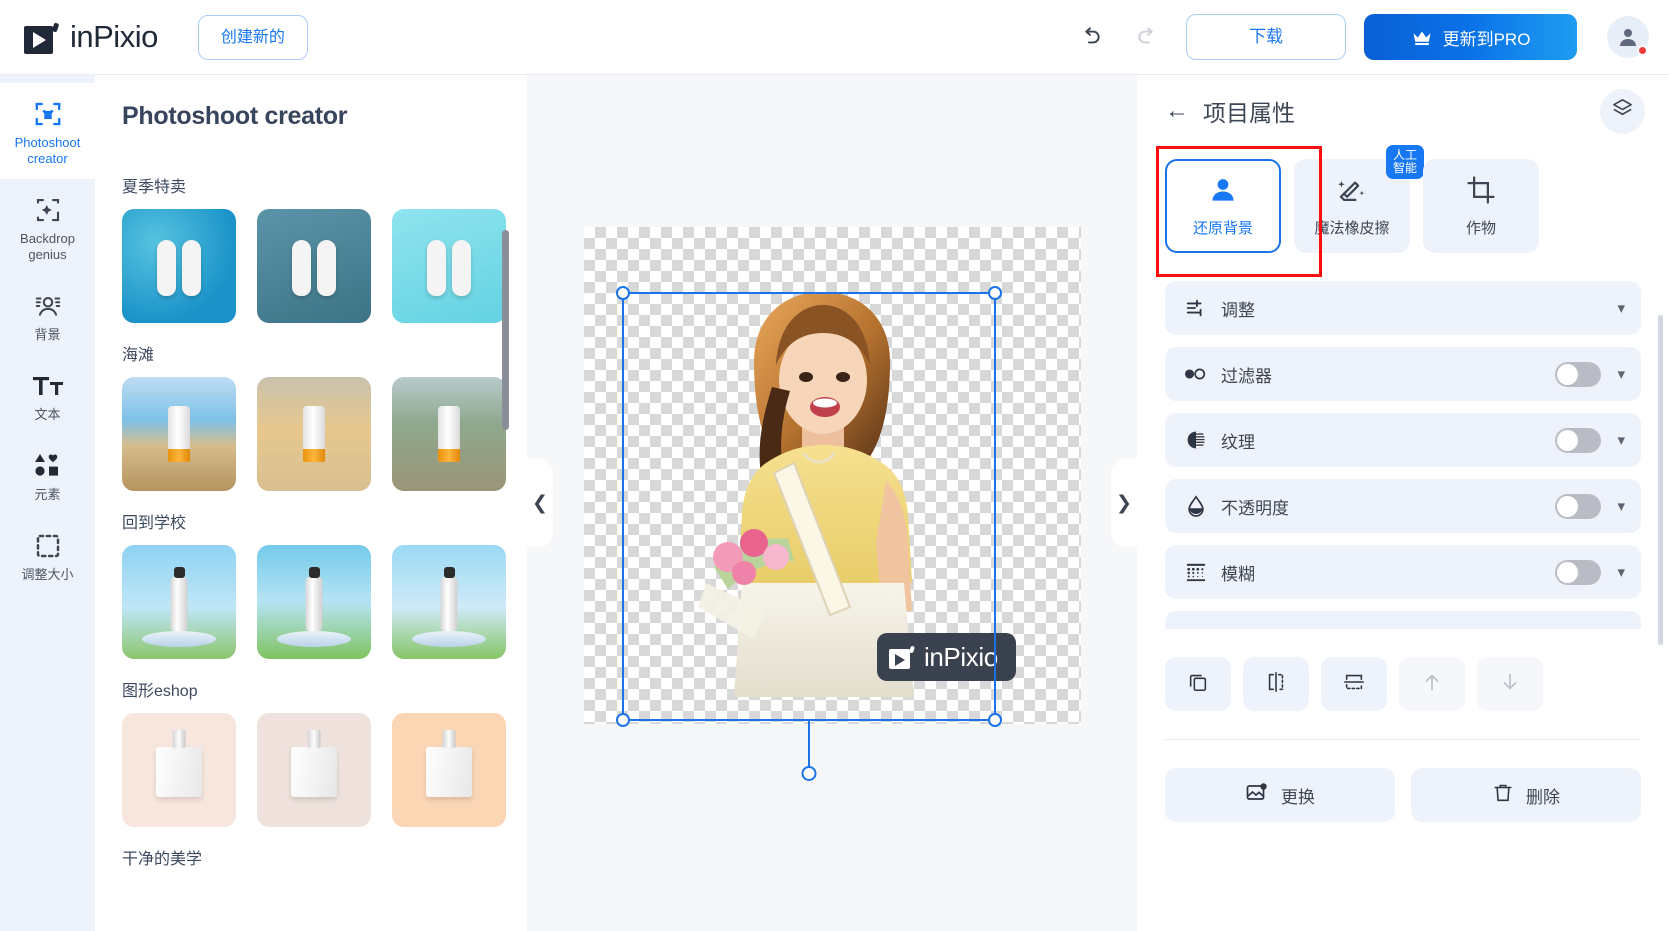 The width and height of the screenshot is (1669, 931). I want to click on sidebar-item-text: 文本, so click(47, 395).